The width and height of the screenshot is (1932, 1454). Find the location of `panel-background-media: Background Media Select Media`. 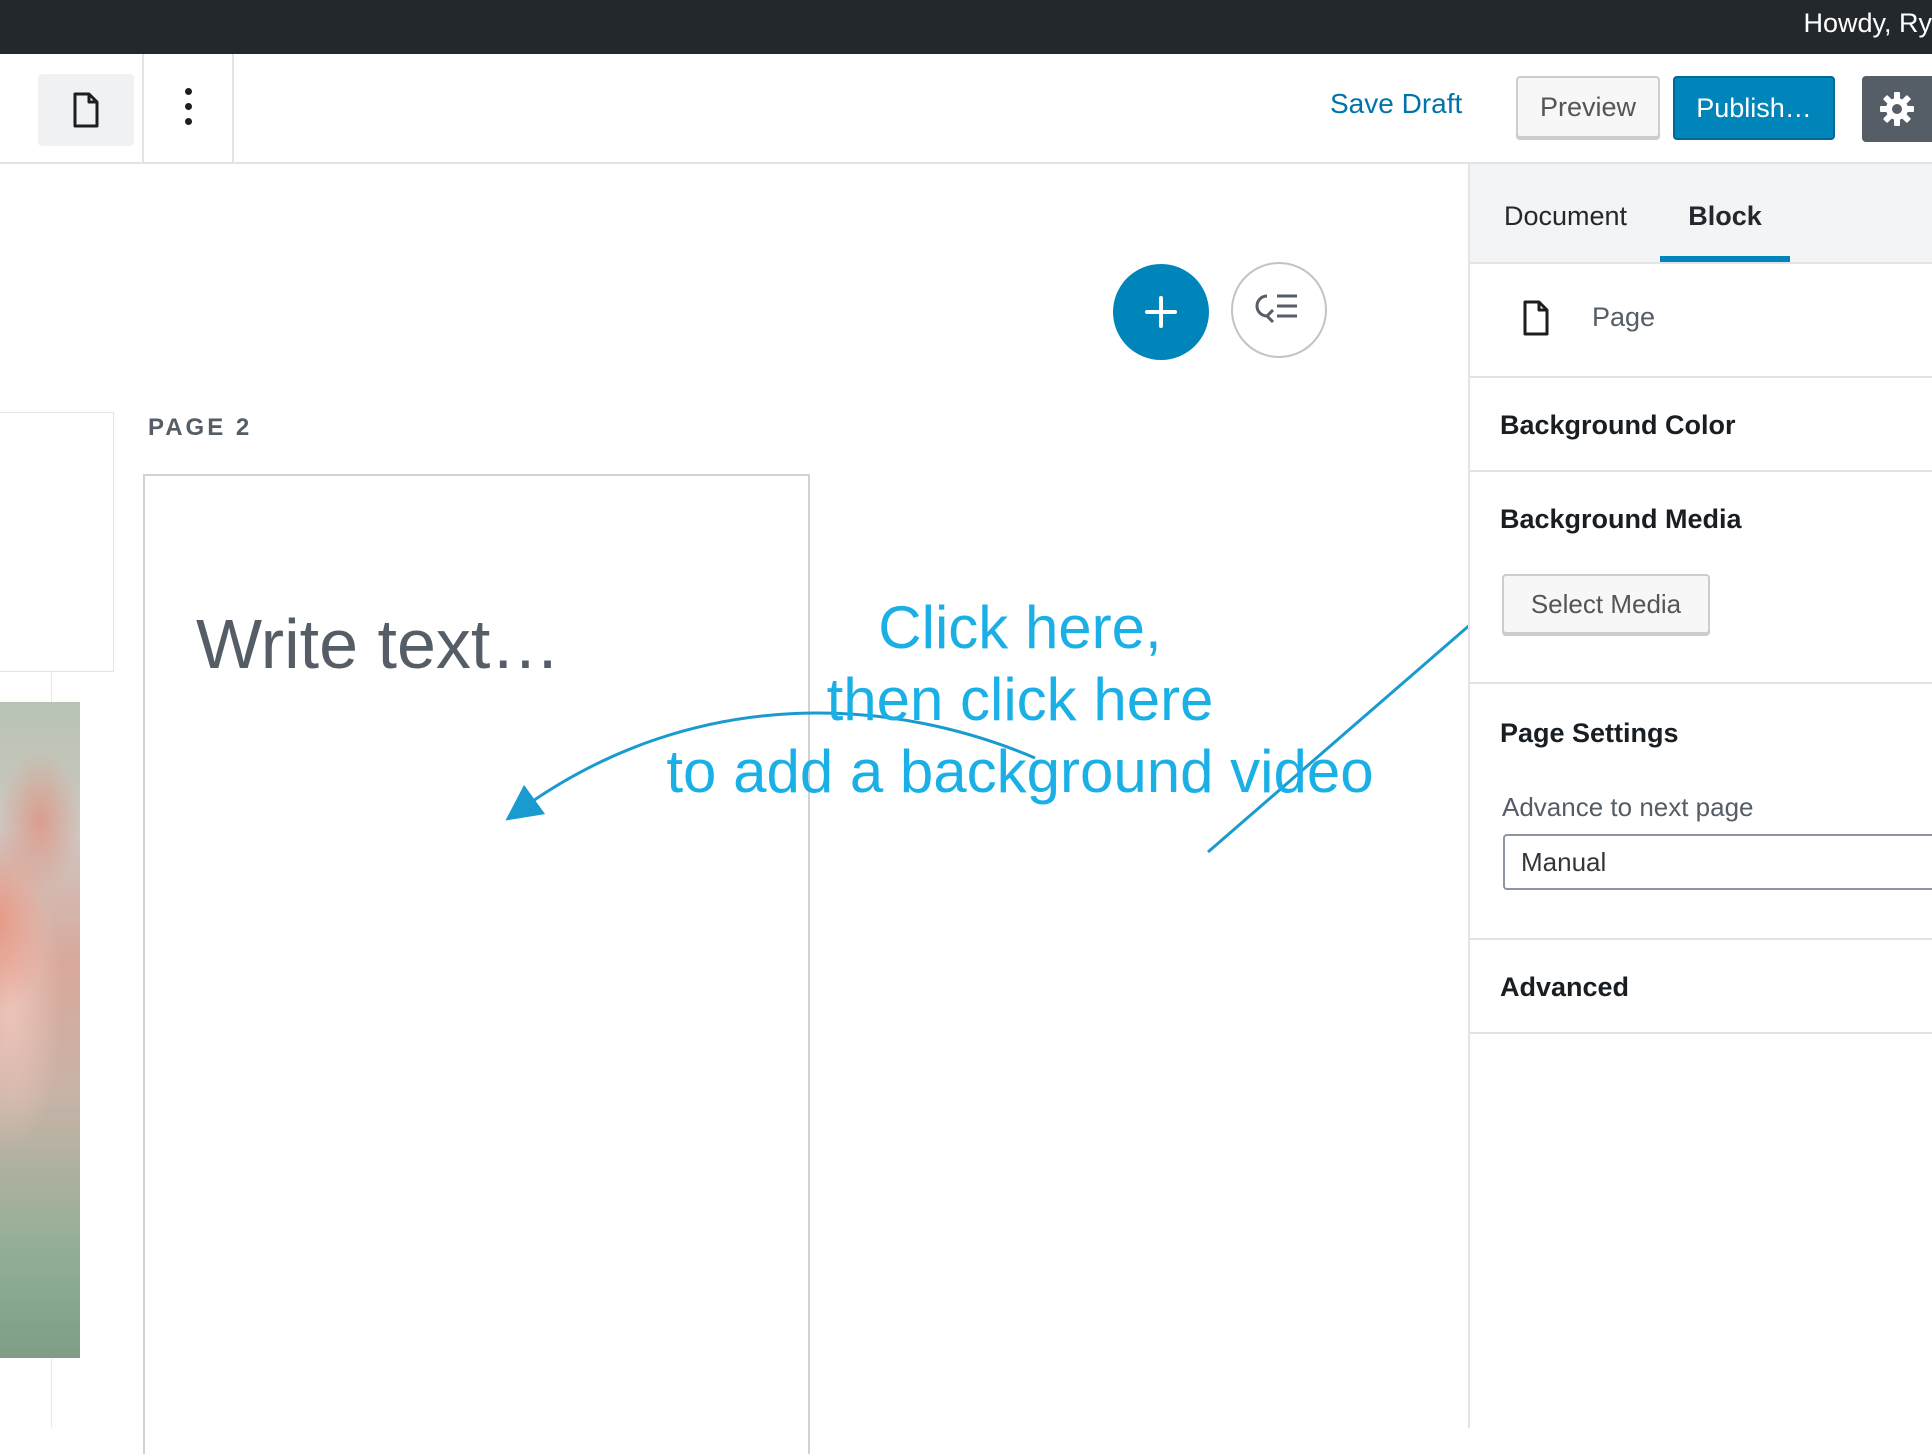

panel-background-media: Background Media Select Media is located at coordinates (1701, 578).